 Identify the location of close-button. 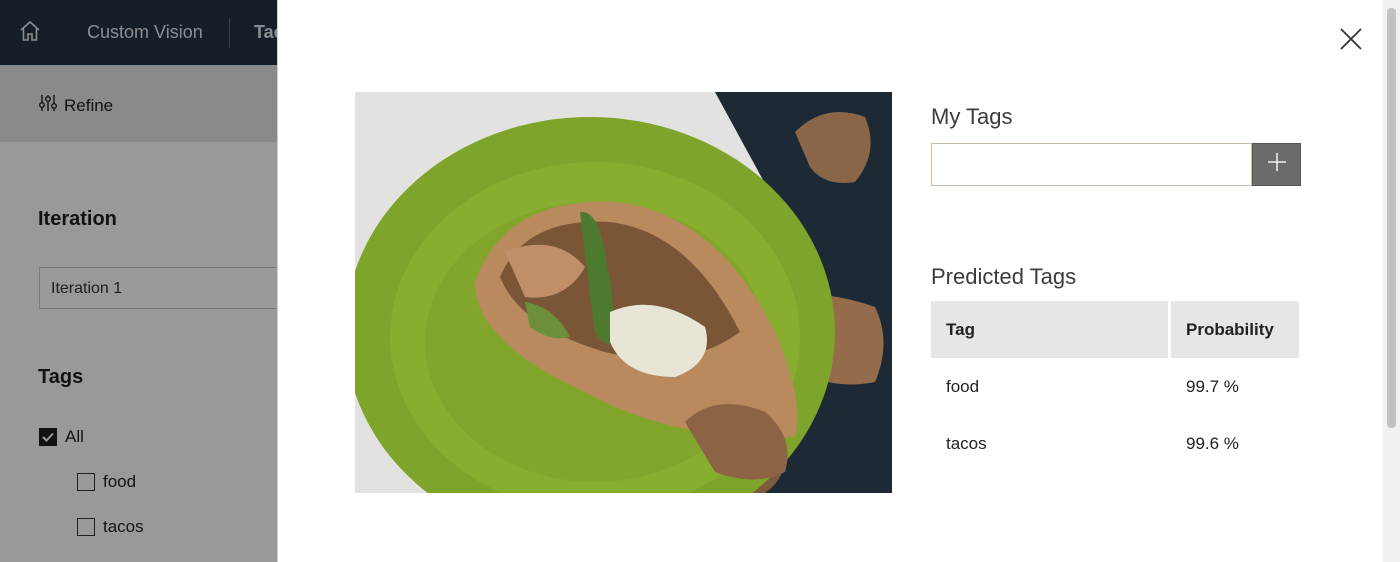
(1351, 41).